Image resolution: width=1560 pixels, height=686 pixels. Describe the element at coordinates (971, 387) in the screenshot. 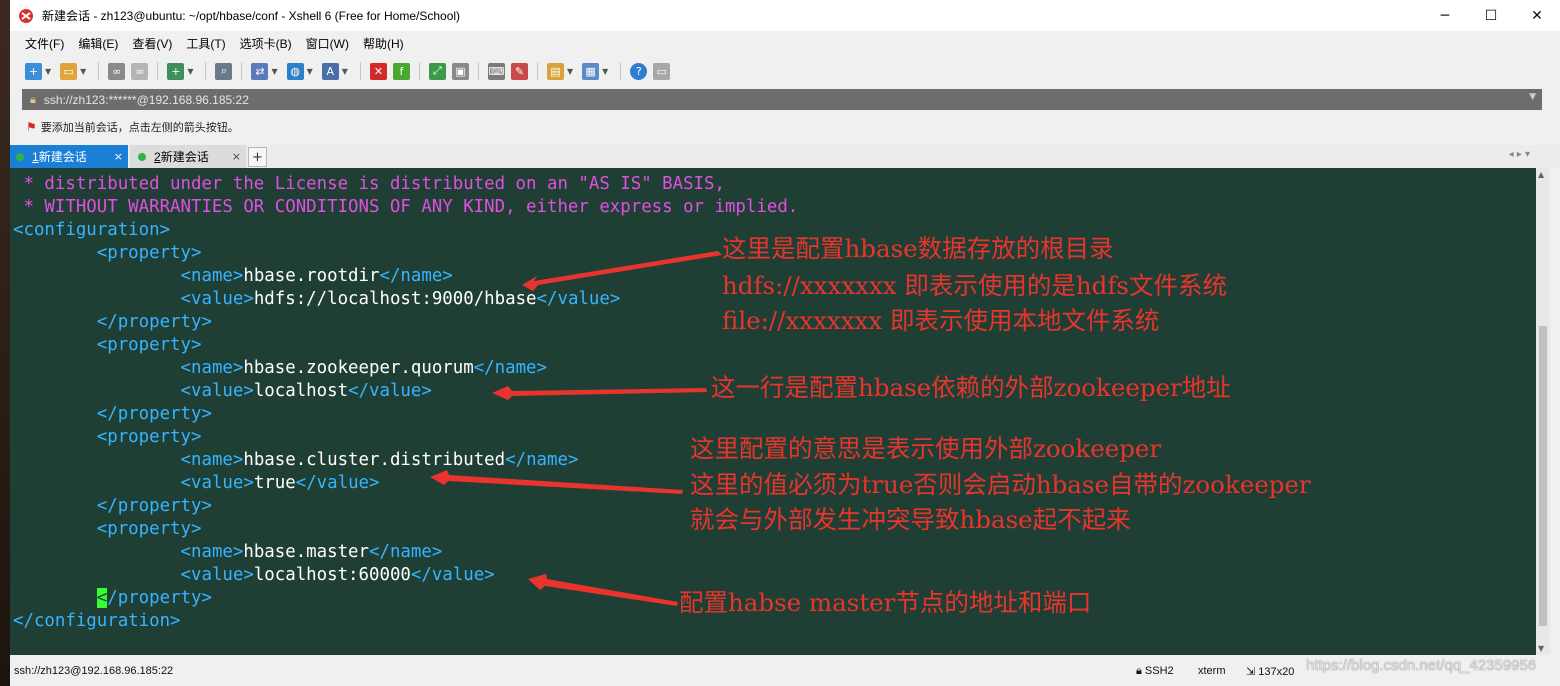

I see `annotation-quorum: 这一行是配置hbase依赖的外部zookeeper地址` at that location.